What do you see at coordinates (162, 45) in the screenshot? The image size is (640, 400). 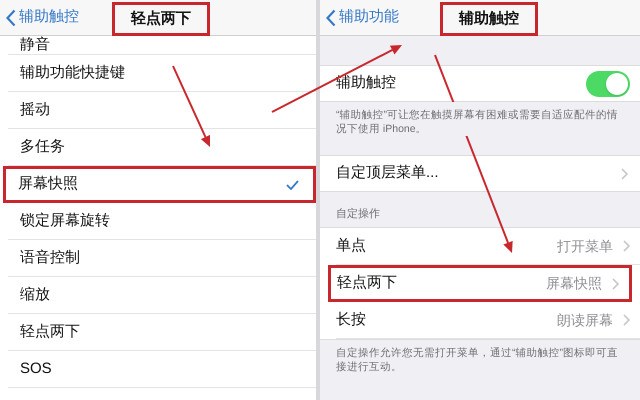 I see `list-row: 静音` at bounding box center [162, 45].